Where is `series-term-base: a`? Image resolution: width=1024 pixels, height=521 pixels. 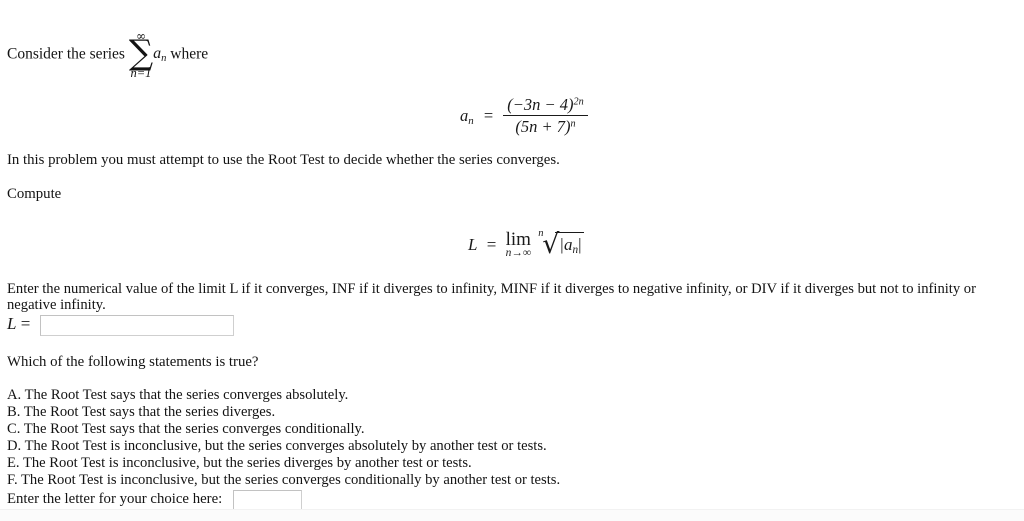
series-term-base: a is located at coordinates (157, 54).